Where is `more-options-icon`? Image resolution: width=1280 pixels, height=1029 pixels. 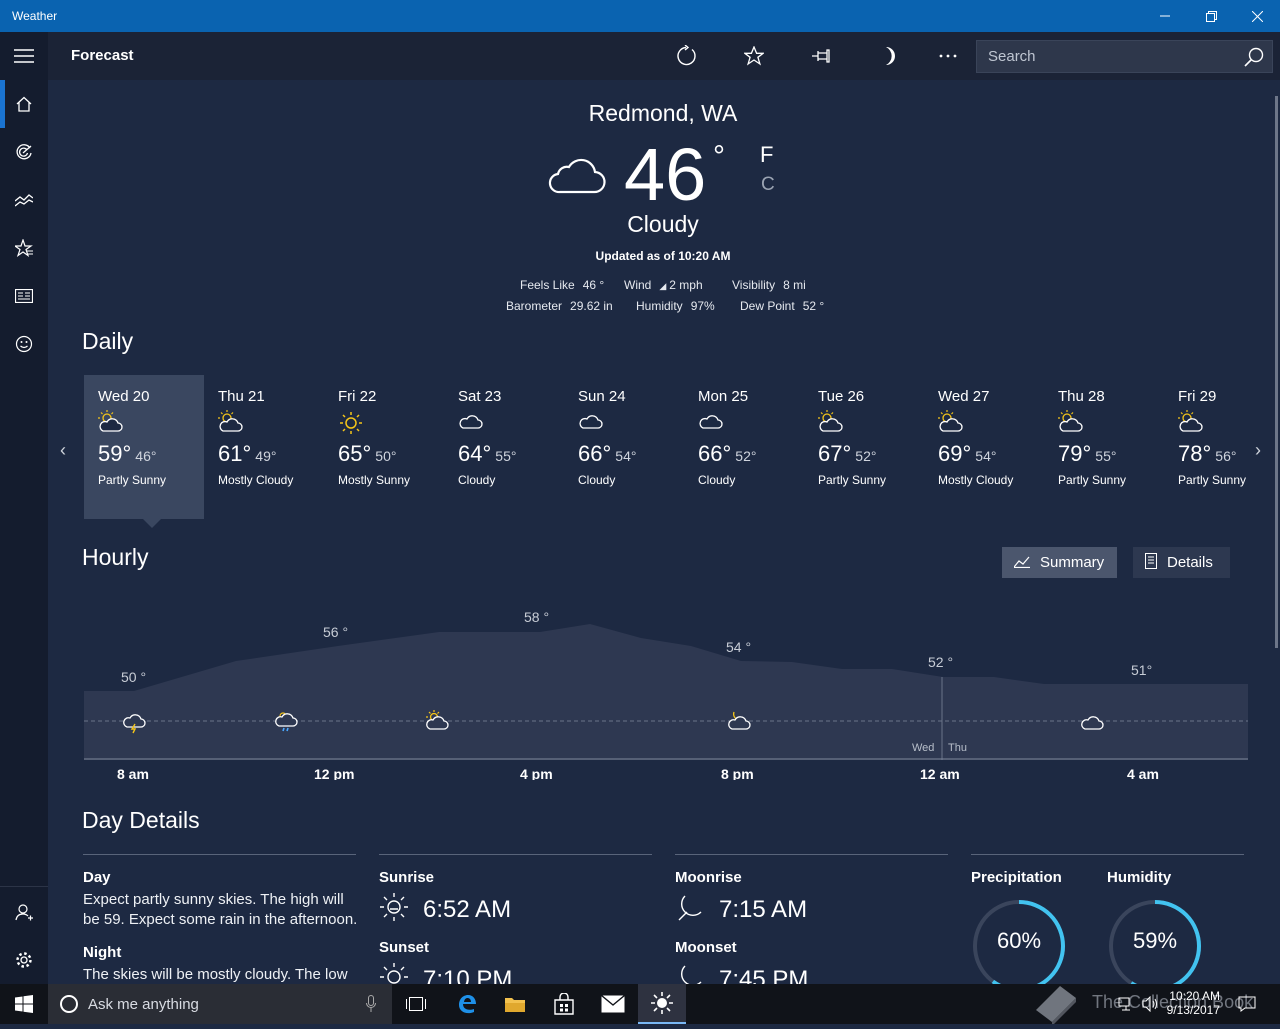
more-options-icon is located at coordinates (948, 56).